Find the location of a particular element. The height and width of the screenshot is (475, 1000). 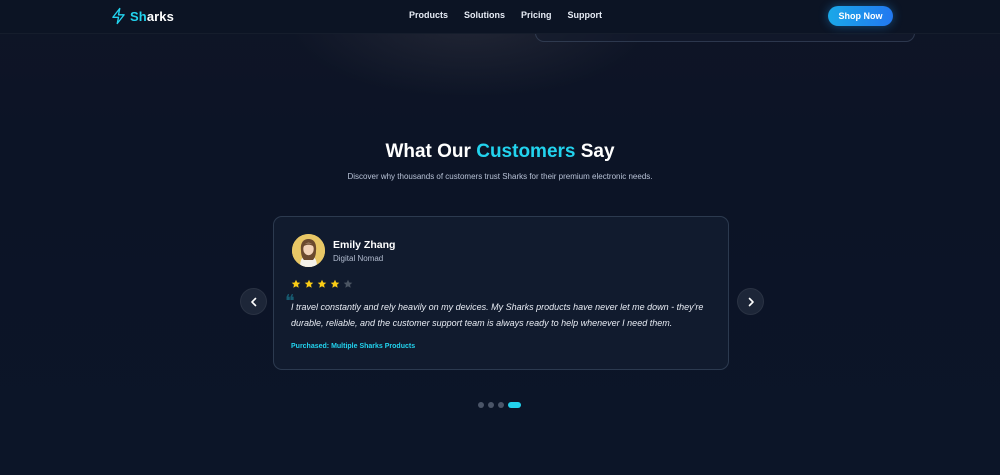

section-title-end: Say is located at coordinates (595, 151).